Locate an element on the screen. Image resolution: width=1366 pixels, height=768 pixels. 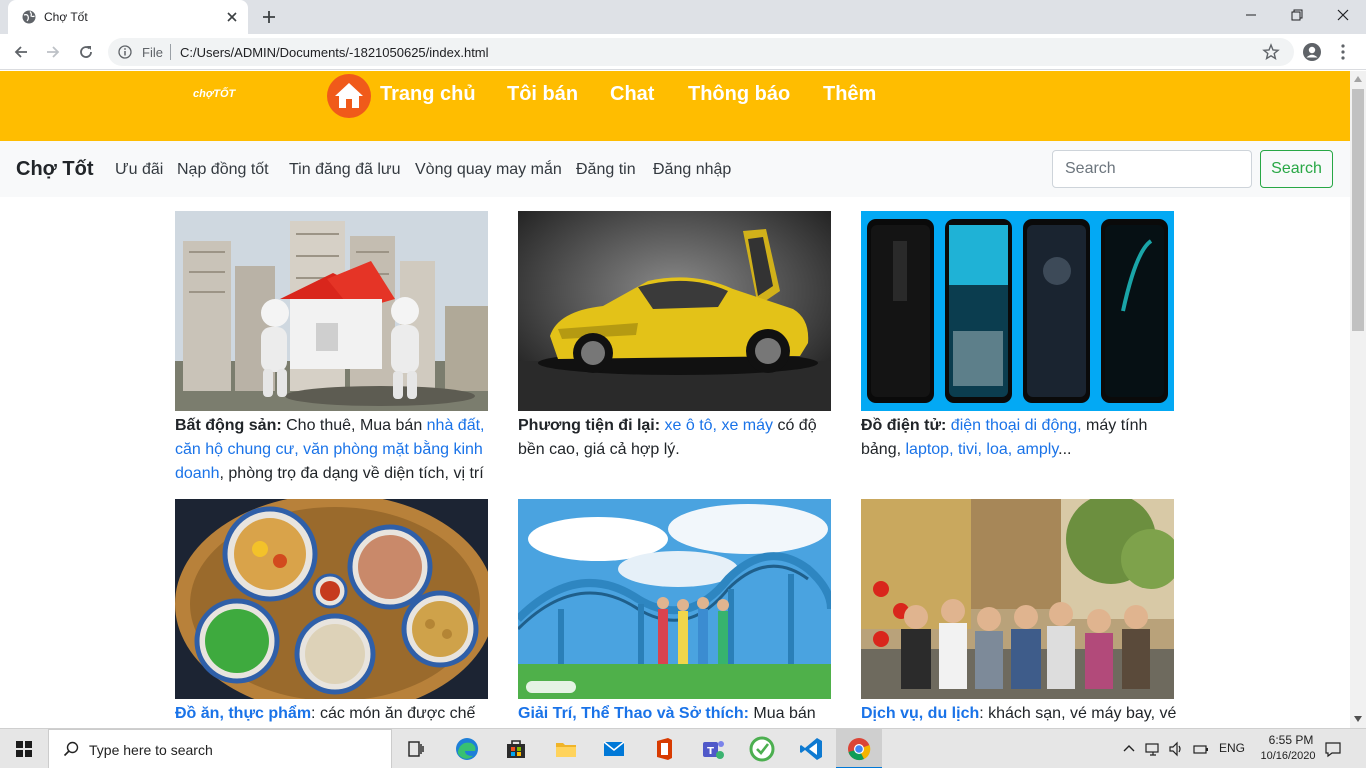
tab-title: Chợ Tốt is located at coordinates (66, 17).